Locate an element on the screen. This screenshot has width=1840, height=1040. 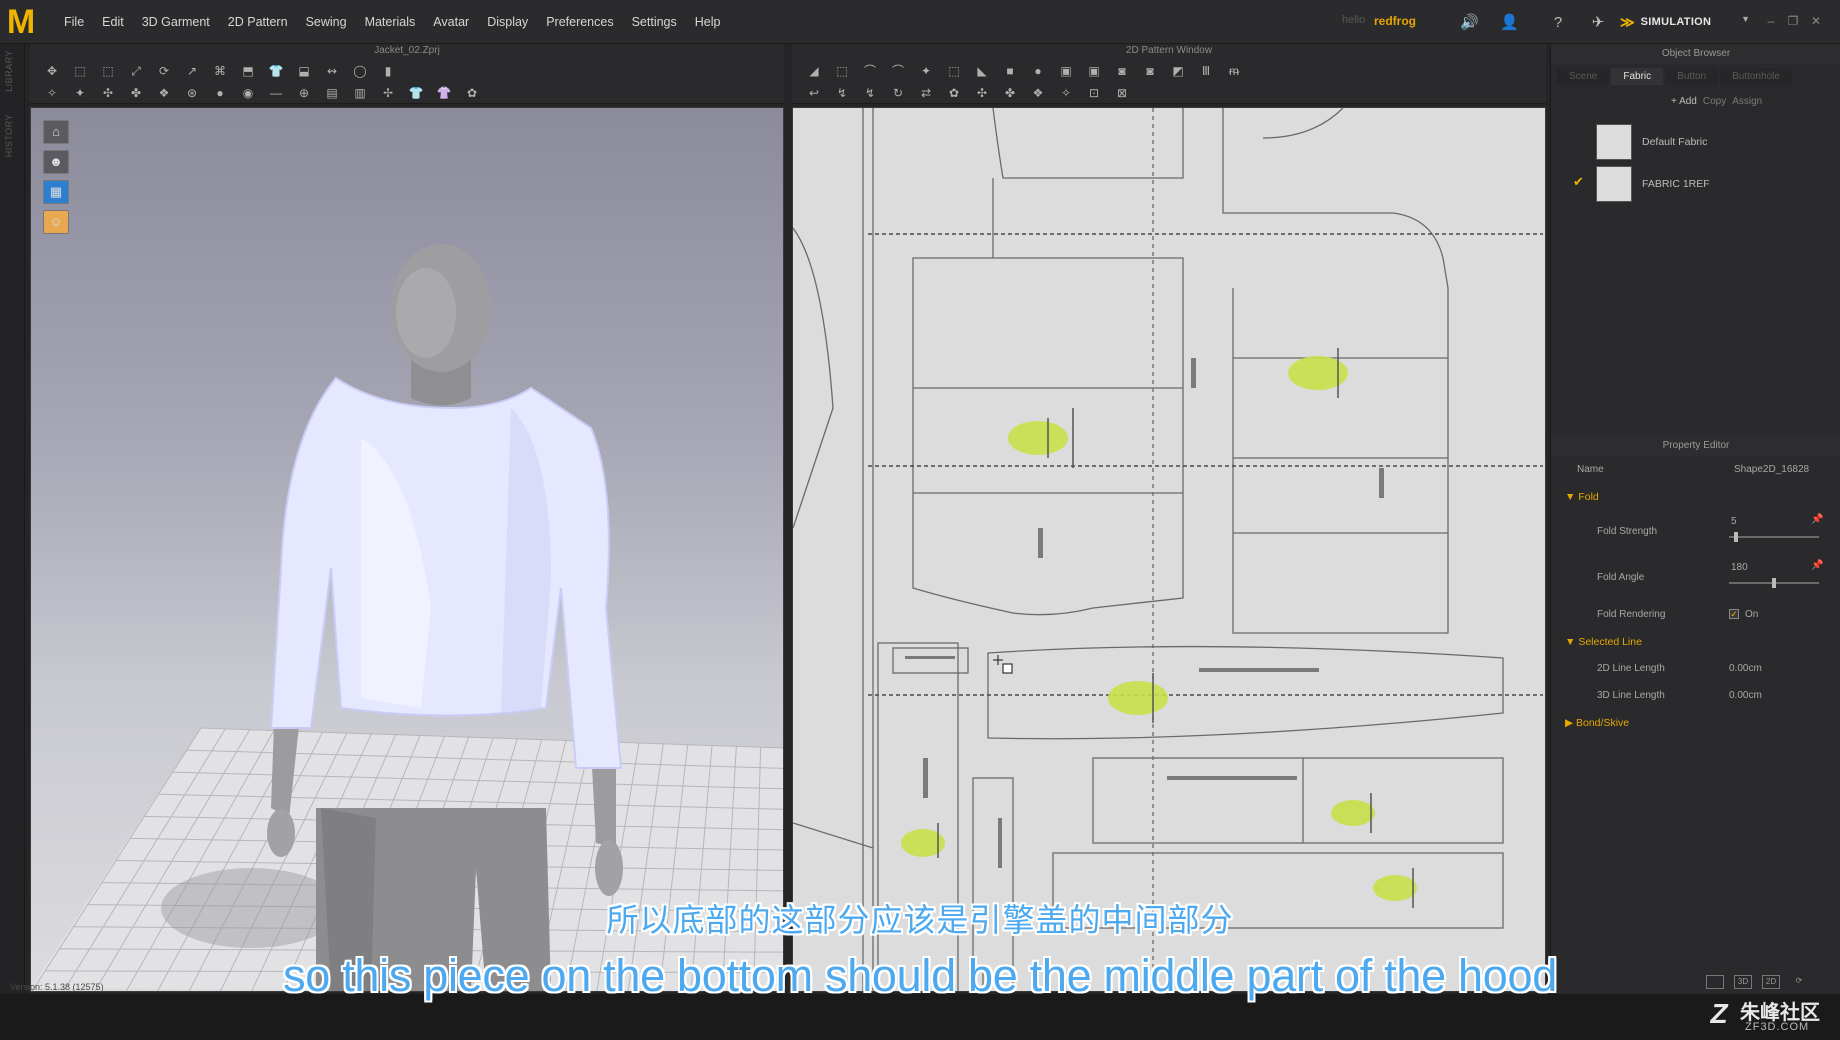
segment-sew-icon: ᵯ is located at coordinates (1234, 71).